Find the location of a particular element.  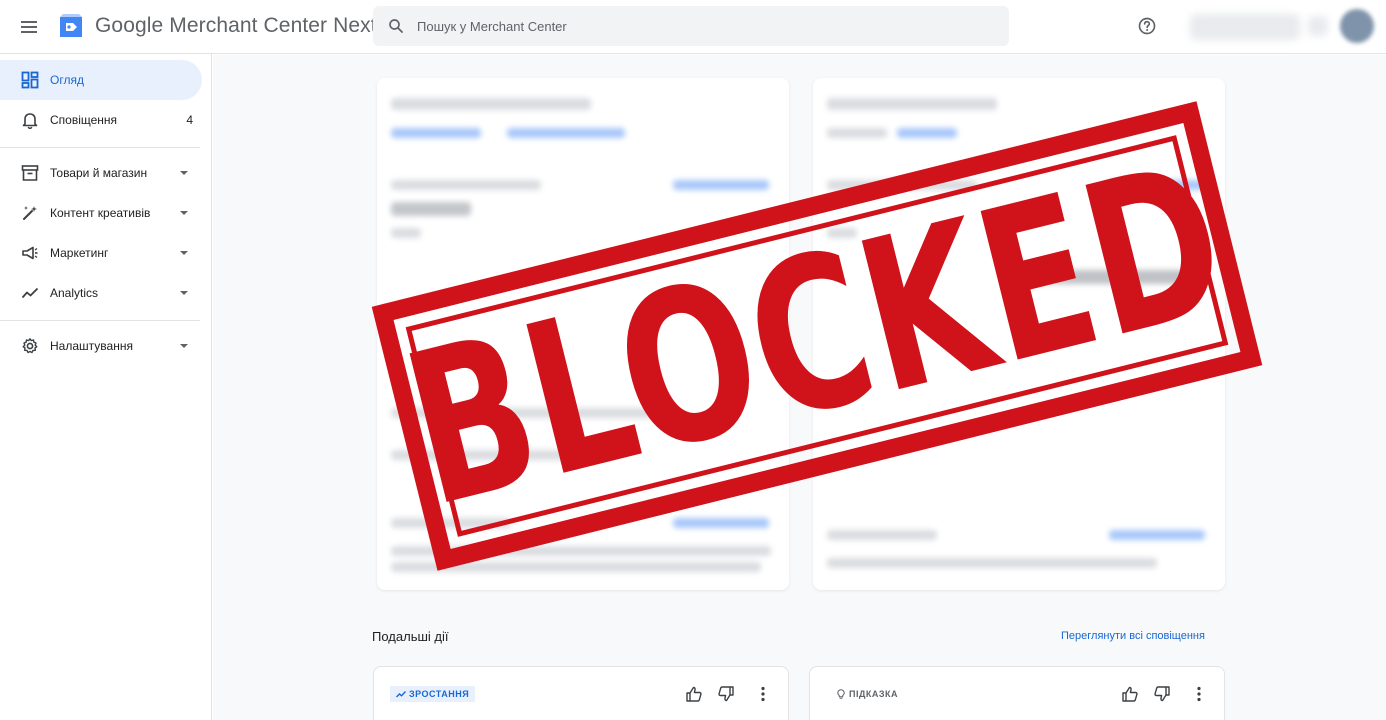

chip-label: ПІДКАЗКА is located at coordinates (874, 694).